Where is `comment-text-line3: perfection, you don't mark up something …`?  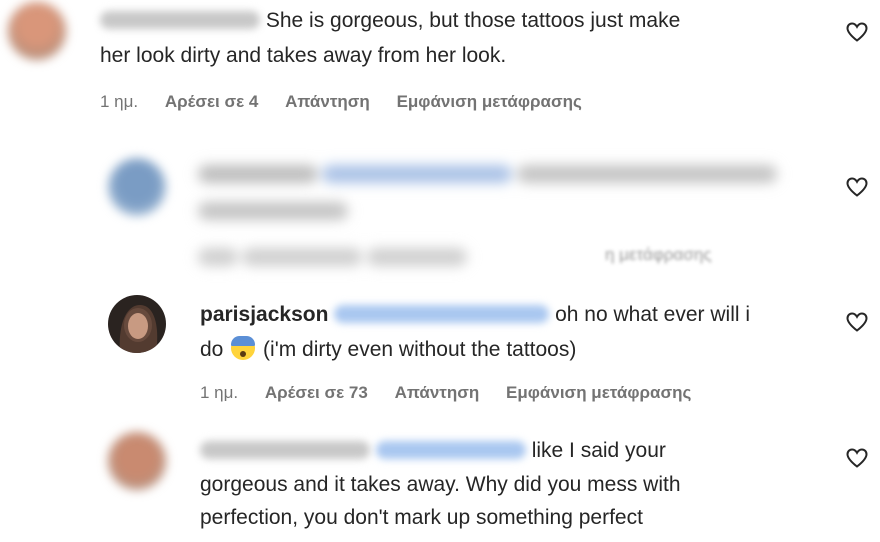 comment-text-line3: perfection, you don't mark up something … is located at coordinates (421, 517).